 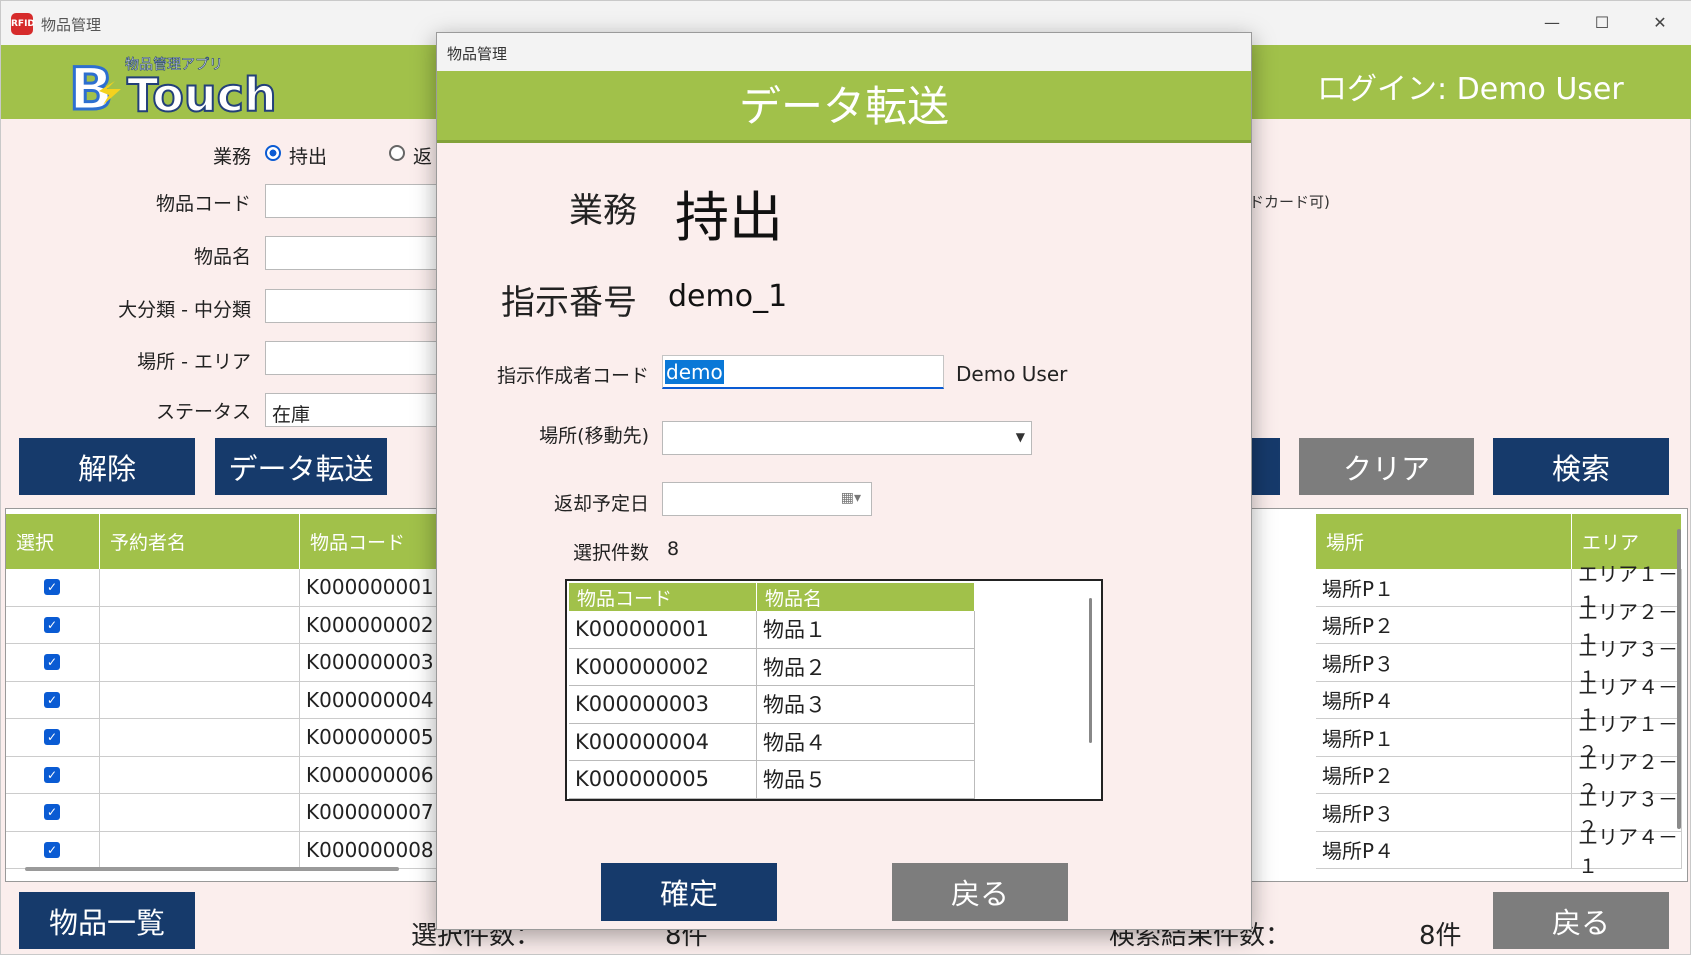 I want to click on calendar-icon: ▦▾, so click(x=851, y=498).